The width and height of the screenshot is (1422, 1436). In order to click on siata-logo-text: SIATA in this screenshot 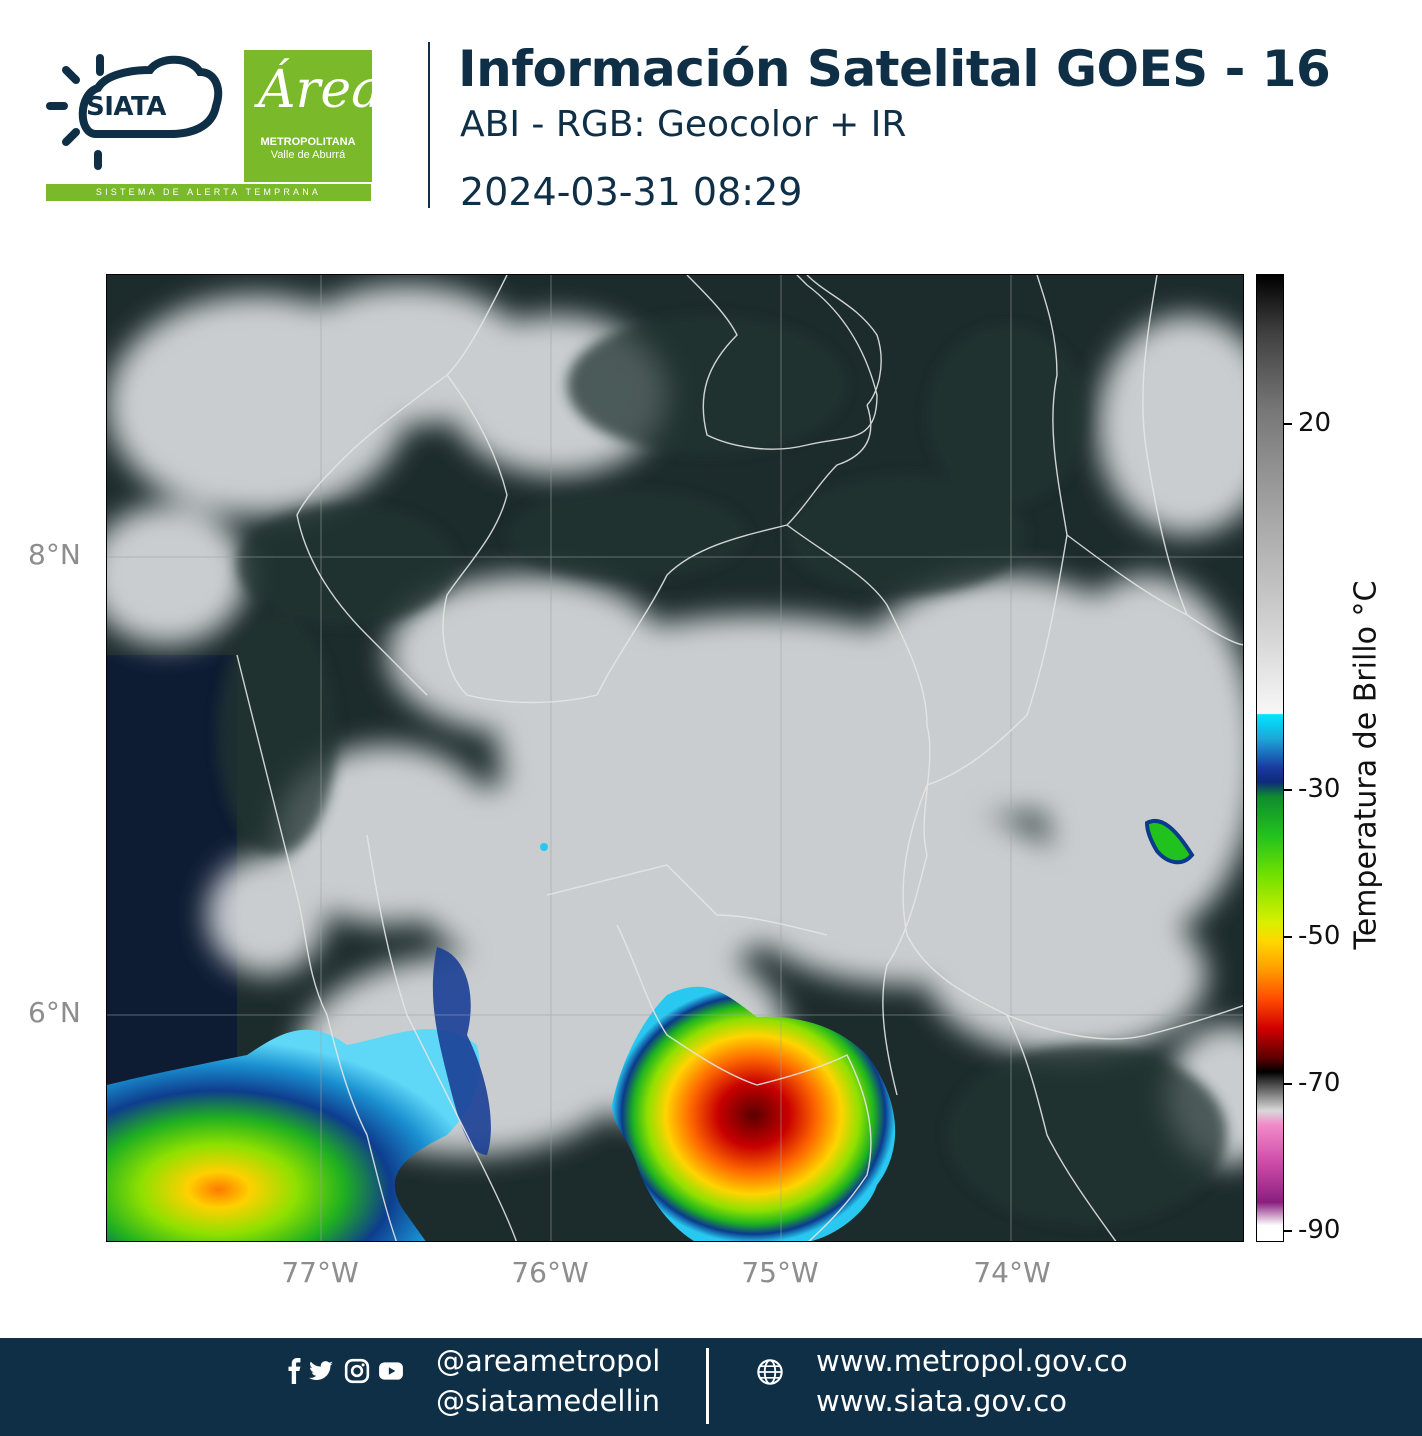, I will do `click(126, 107)`.